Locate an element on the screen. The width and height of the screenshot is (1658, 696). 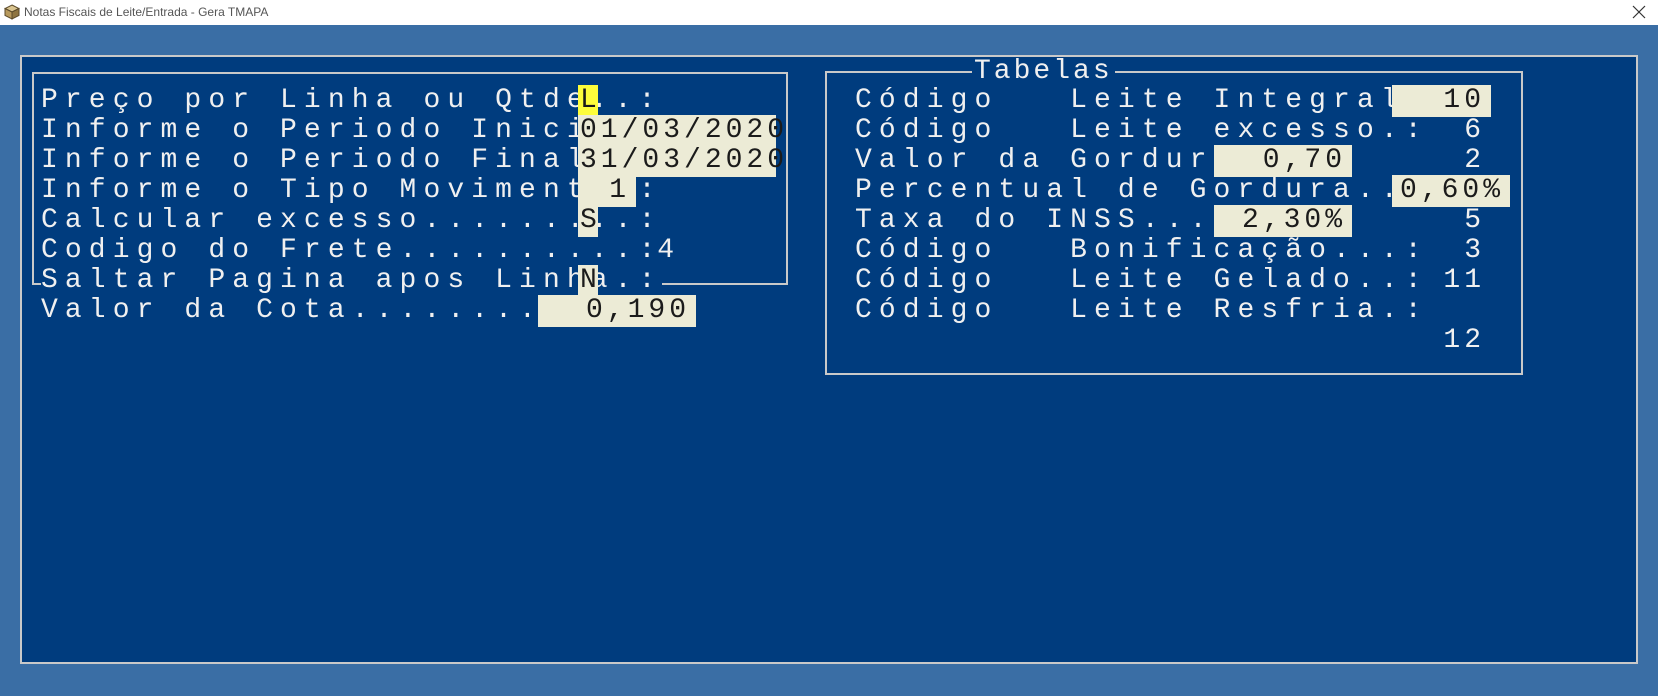
label-saltar-pagina: Saltar Pagina apos Linha.: is located at coordinates (352, 281).